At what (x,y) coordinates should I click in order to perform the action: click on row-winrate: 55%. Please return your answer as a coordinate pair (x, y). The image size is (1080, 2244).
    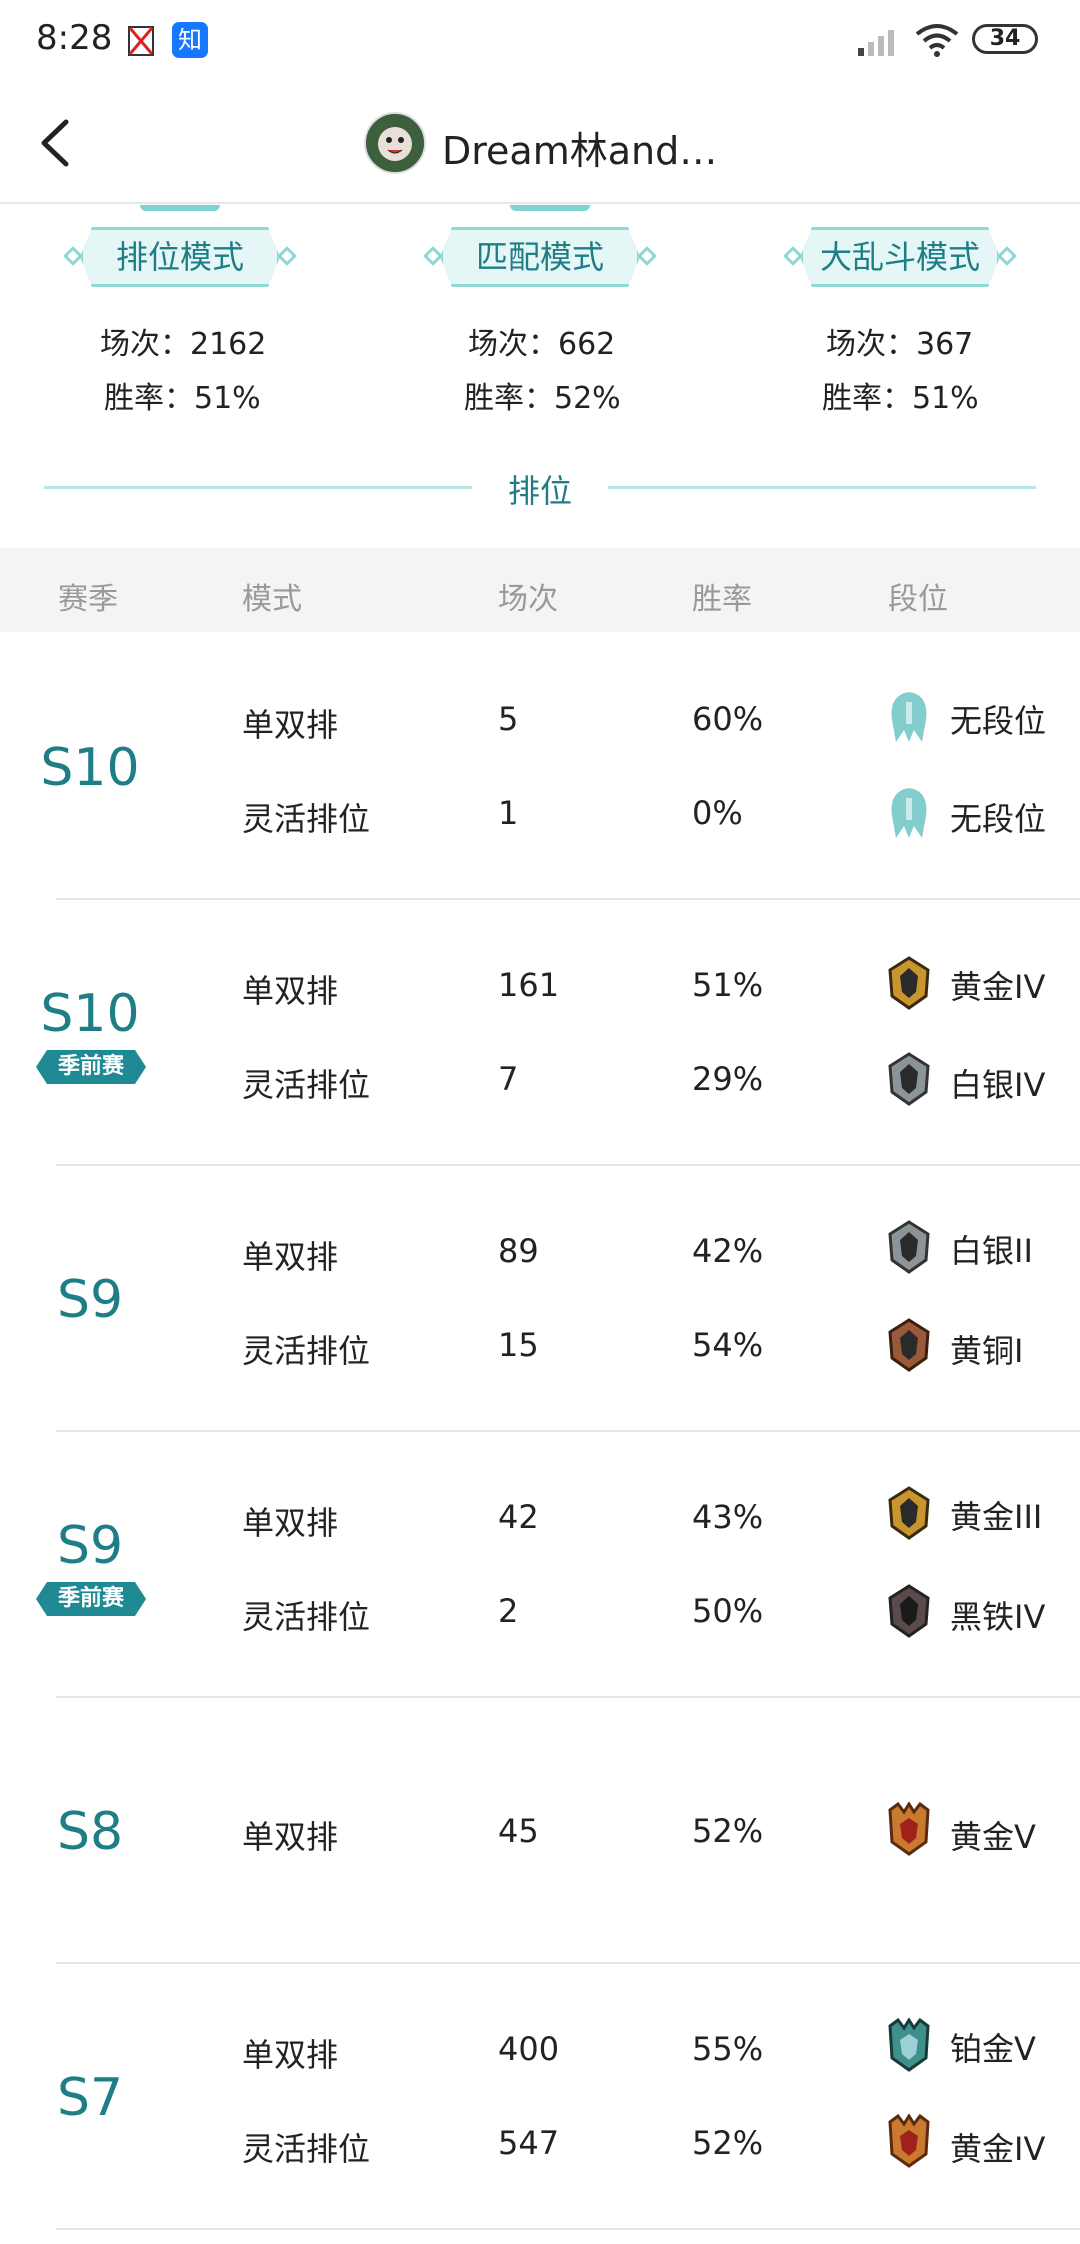
    Looking at the image, I should click on (728, 2049).